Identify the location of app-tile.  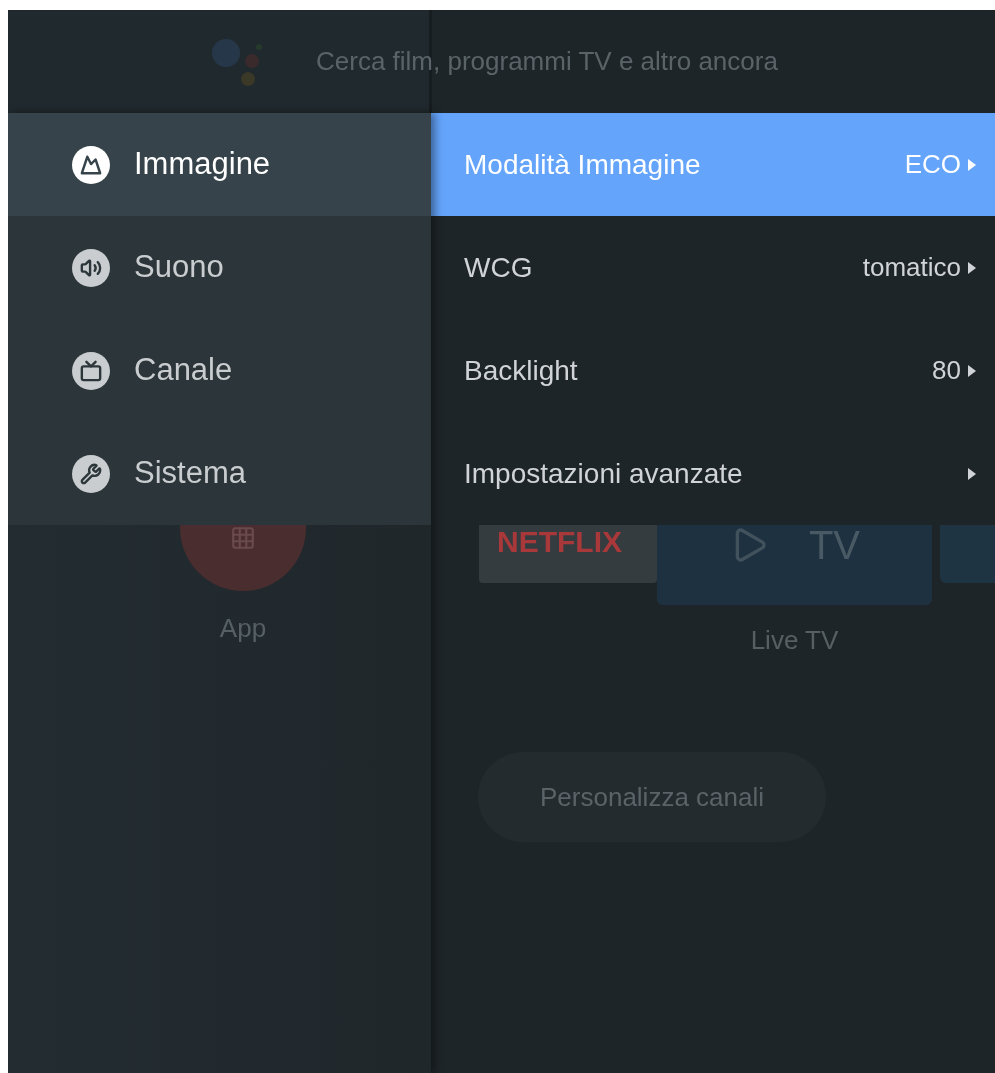
(967, 554).